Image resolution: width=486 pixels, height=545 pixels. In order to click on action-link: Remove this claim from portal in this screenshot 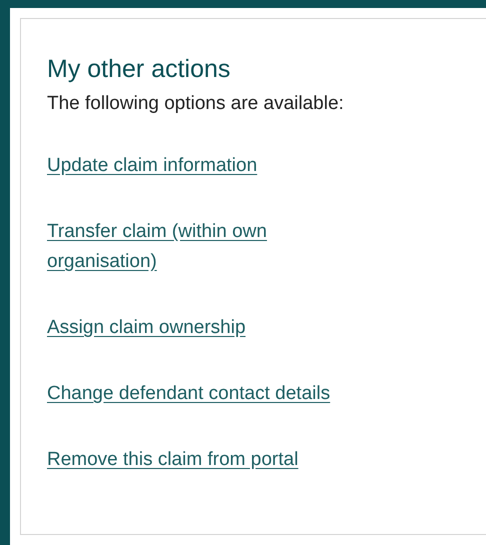, I will do `click(172, 460)`.